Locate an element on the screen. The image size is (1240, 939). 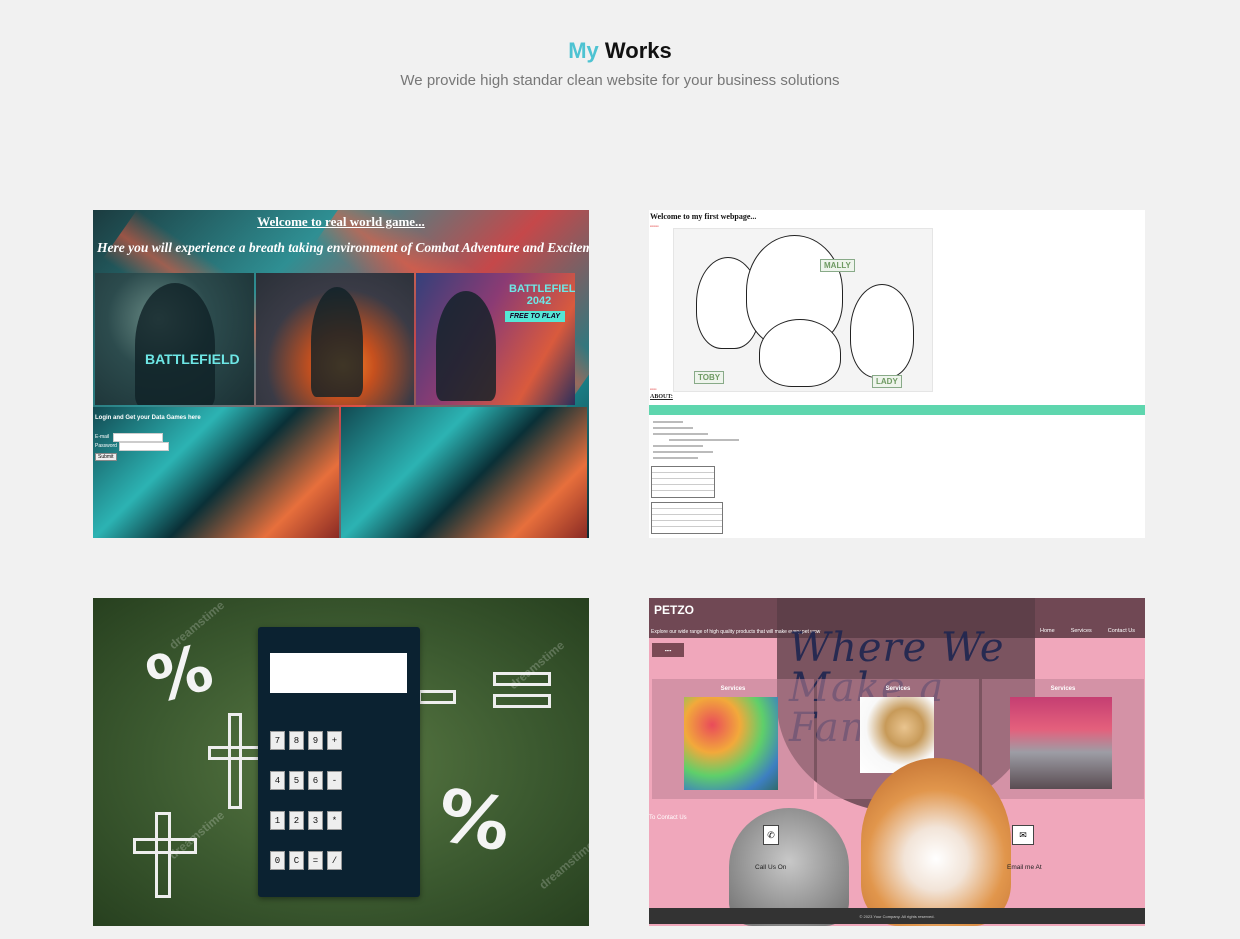
chalk-dash is located at coordinates (437, 697).